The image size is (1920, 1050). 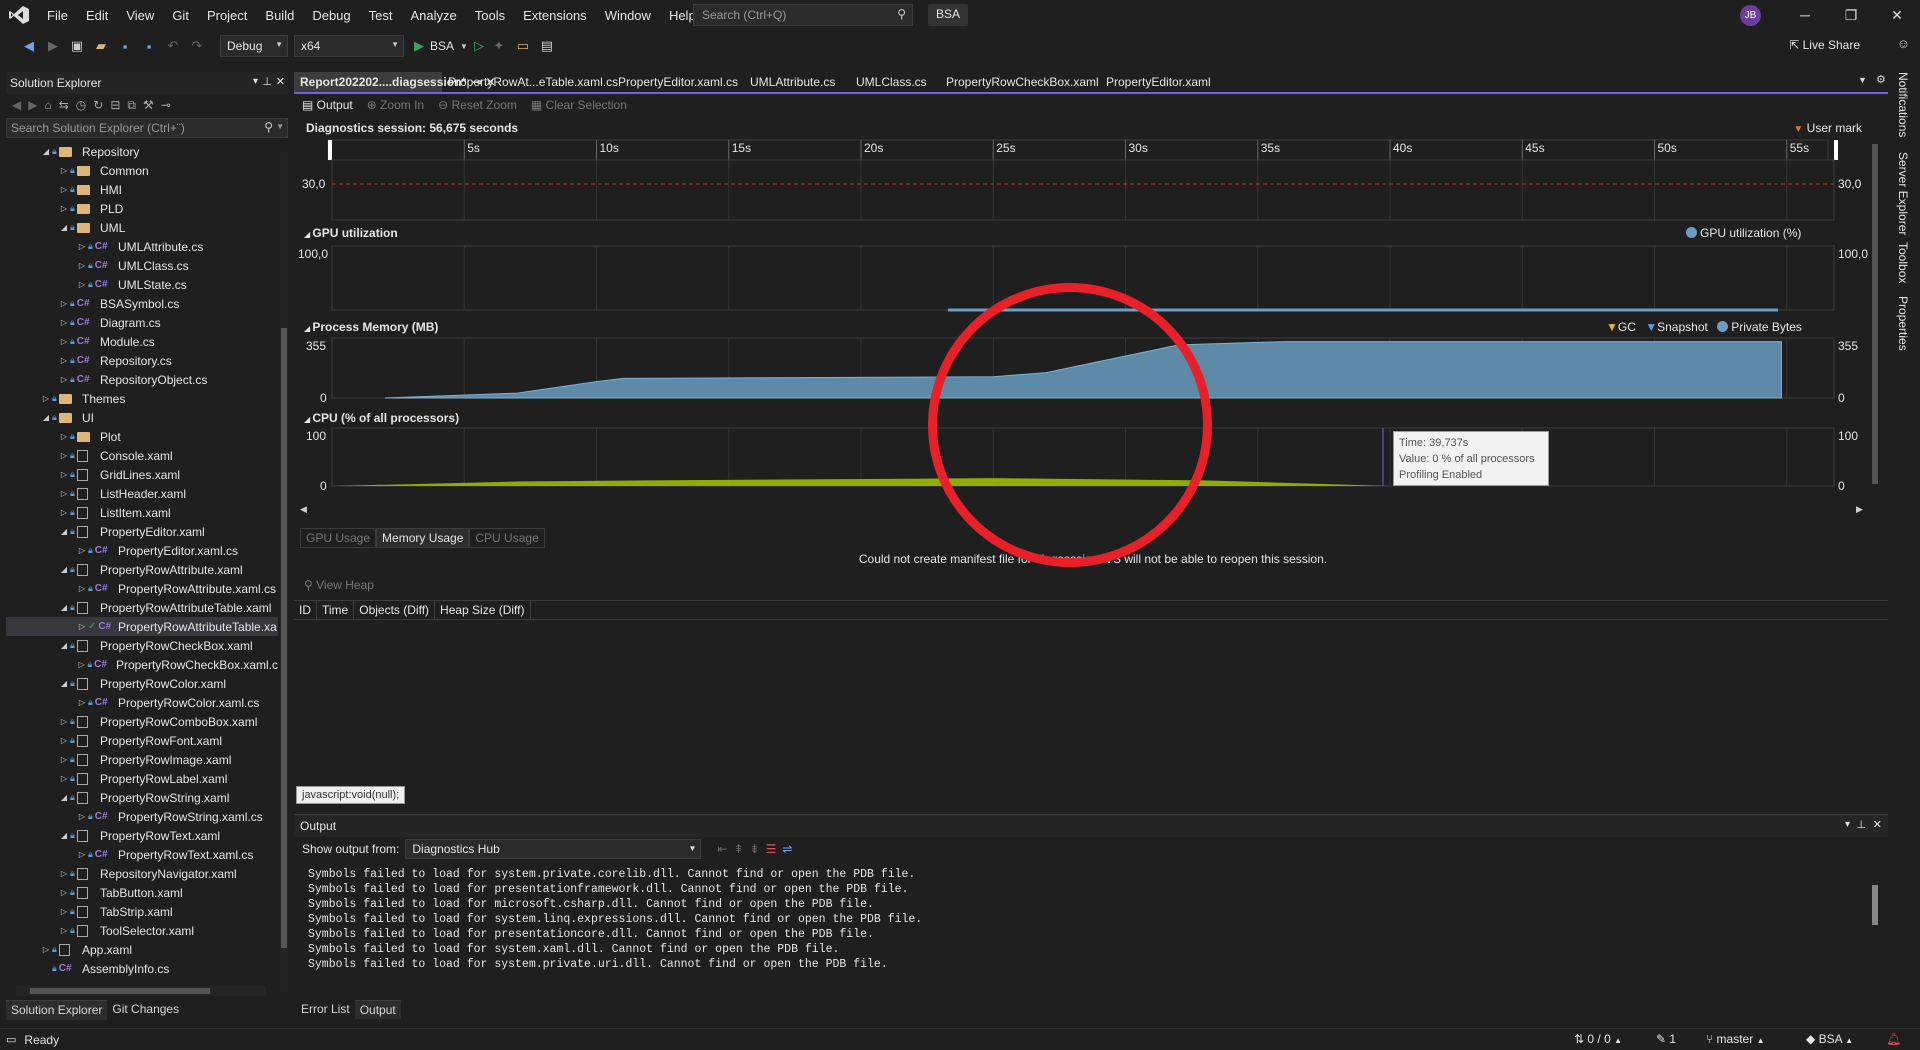 I want to click on tab-error-list: Error List, so click(x=325, y=1009).